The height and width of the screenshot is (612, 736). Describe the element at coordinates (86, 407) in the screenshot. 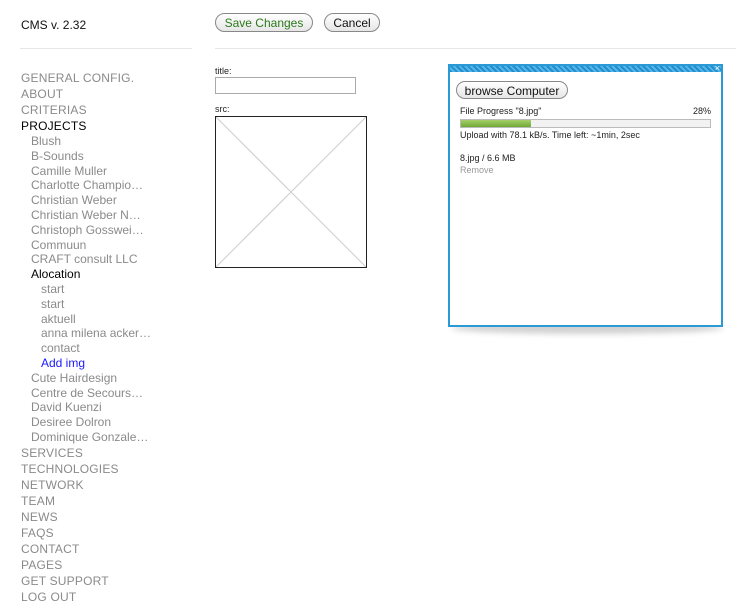

I see `project-item: David Kuenzi` at that location.